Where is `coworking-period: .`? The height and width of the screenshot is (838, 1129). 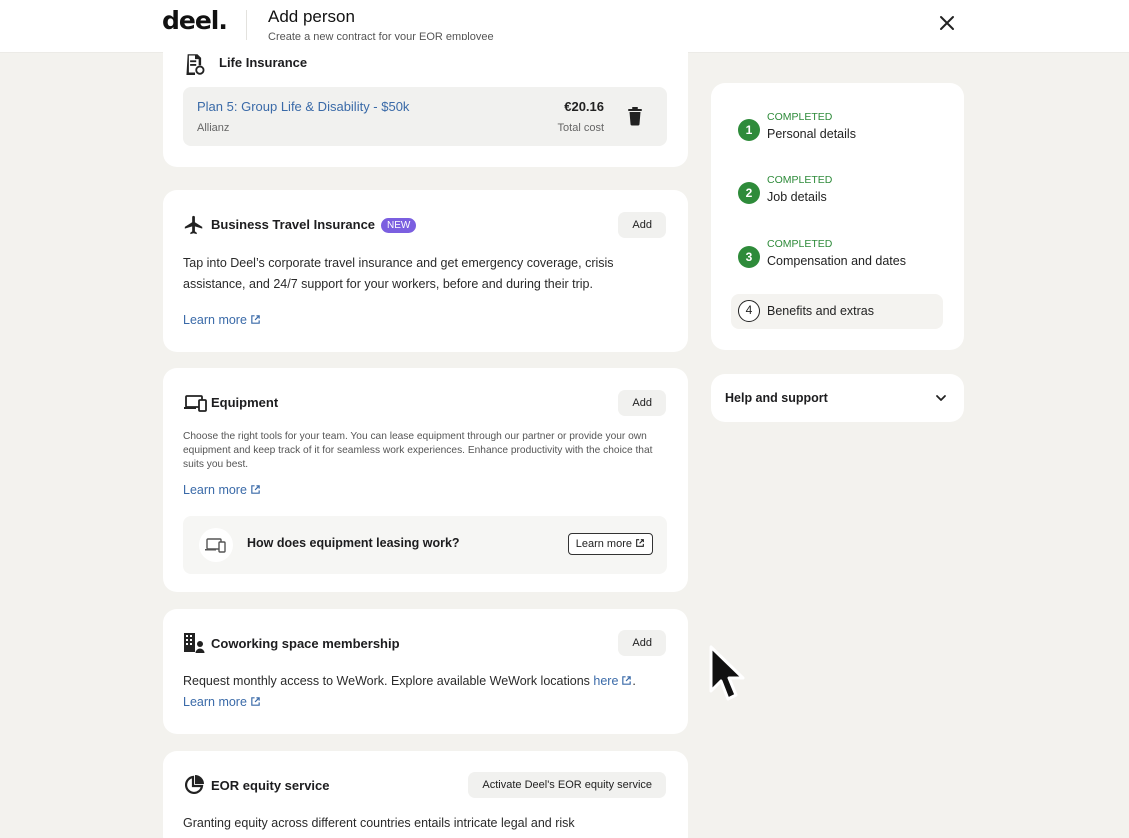 coworking-period: . is located at coordinates (634, 681).